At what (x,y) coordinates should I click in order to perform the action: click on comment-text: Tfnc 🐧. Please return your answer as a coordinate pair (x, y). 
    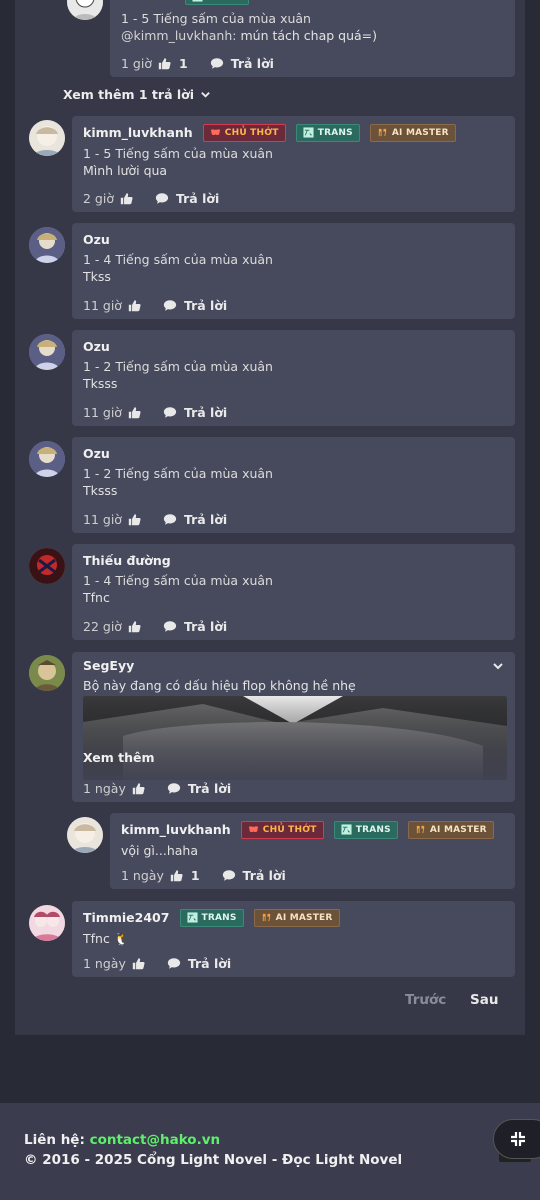
    Looking at the image, I should click on (106, 938).